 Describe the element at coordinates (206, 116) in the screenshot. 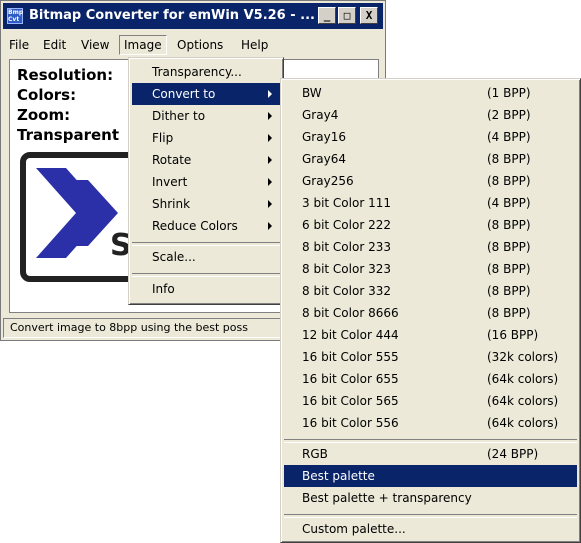

I see `menu-item-dither-to: Dither to` at that location.